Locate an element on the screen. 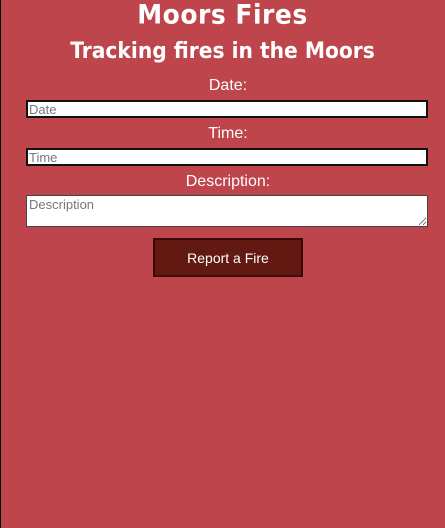 This screenshot has height=528, width=445. app-title: Moors Fires is located at coordinates (222, 15).